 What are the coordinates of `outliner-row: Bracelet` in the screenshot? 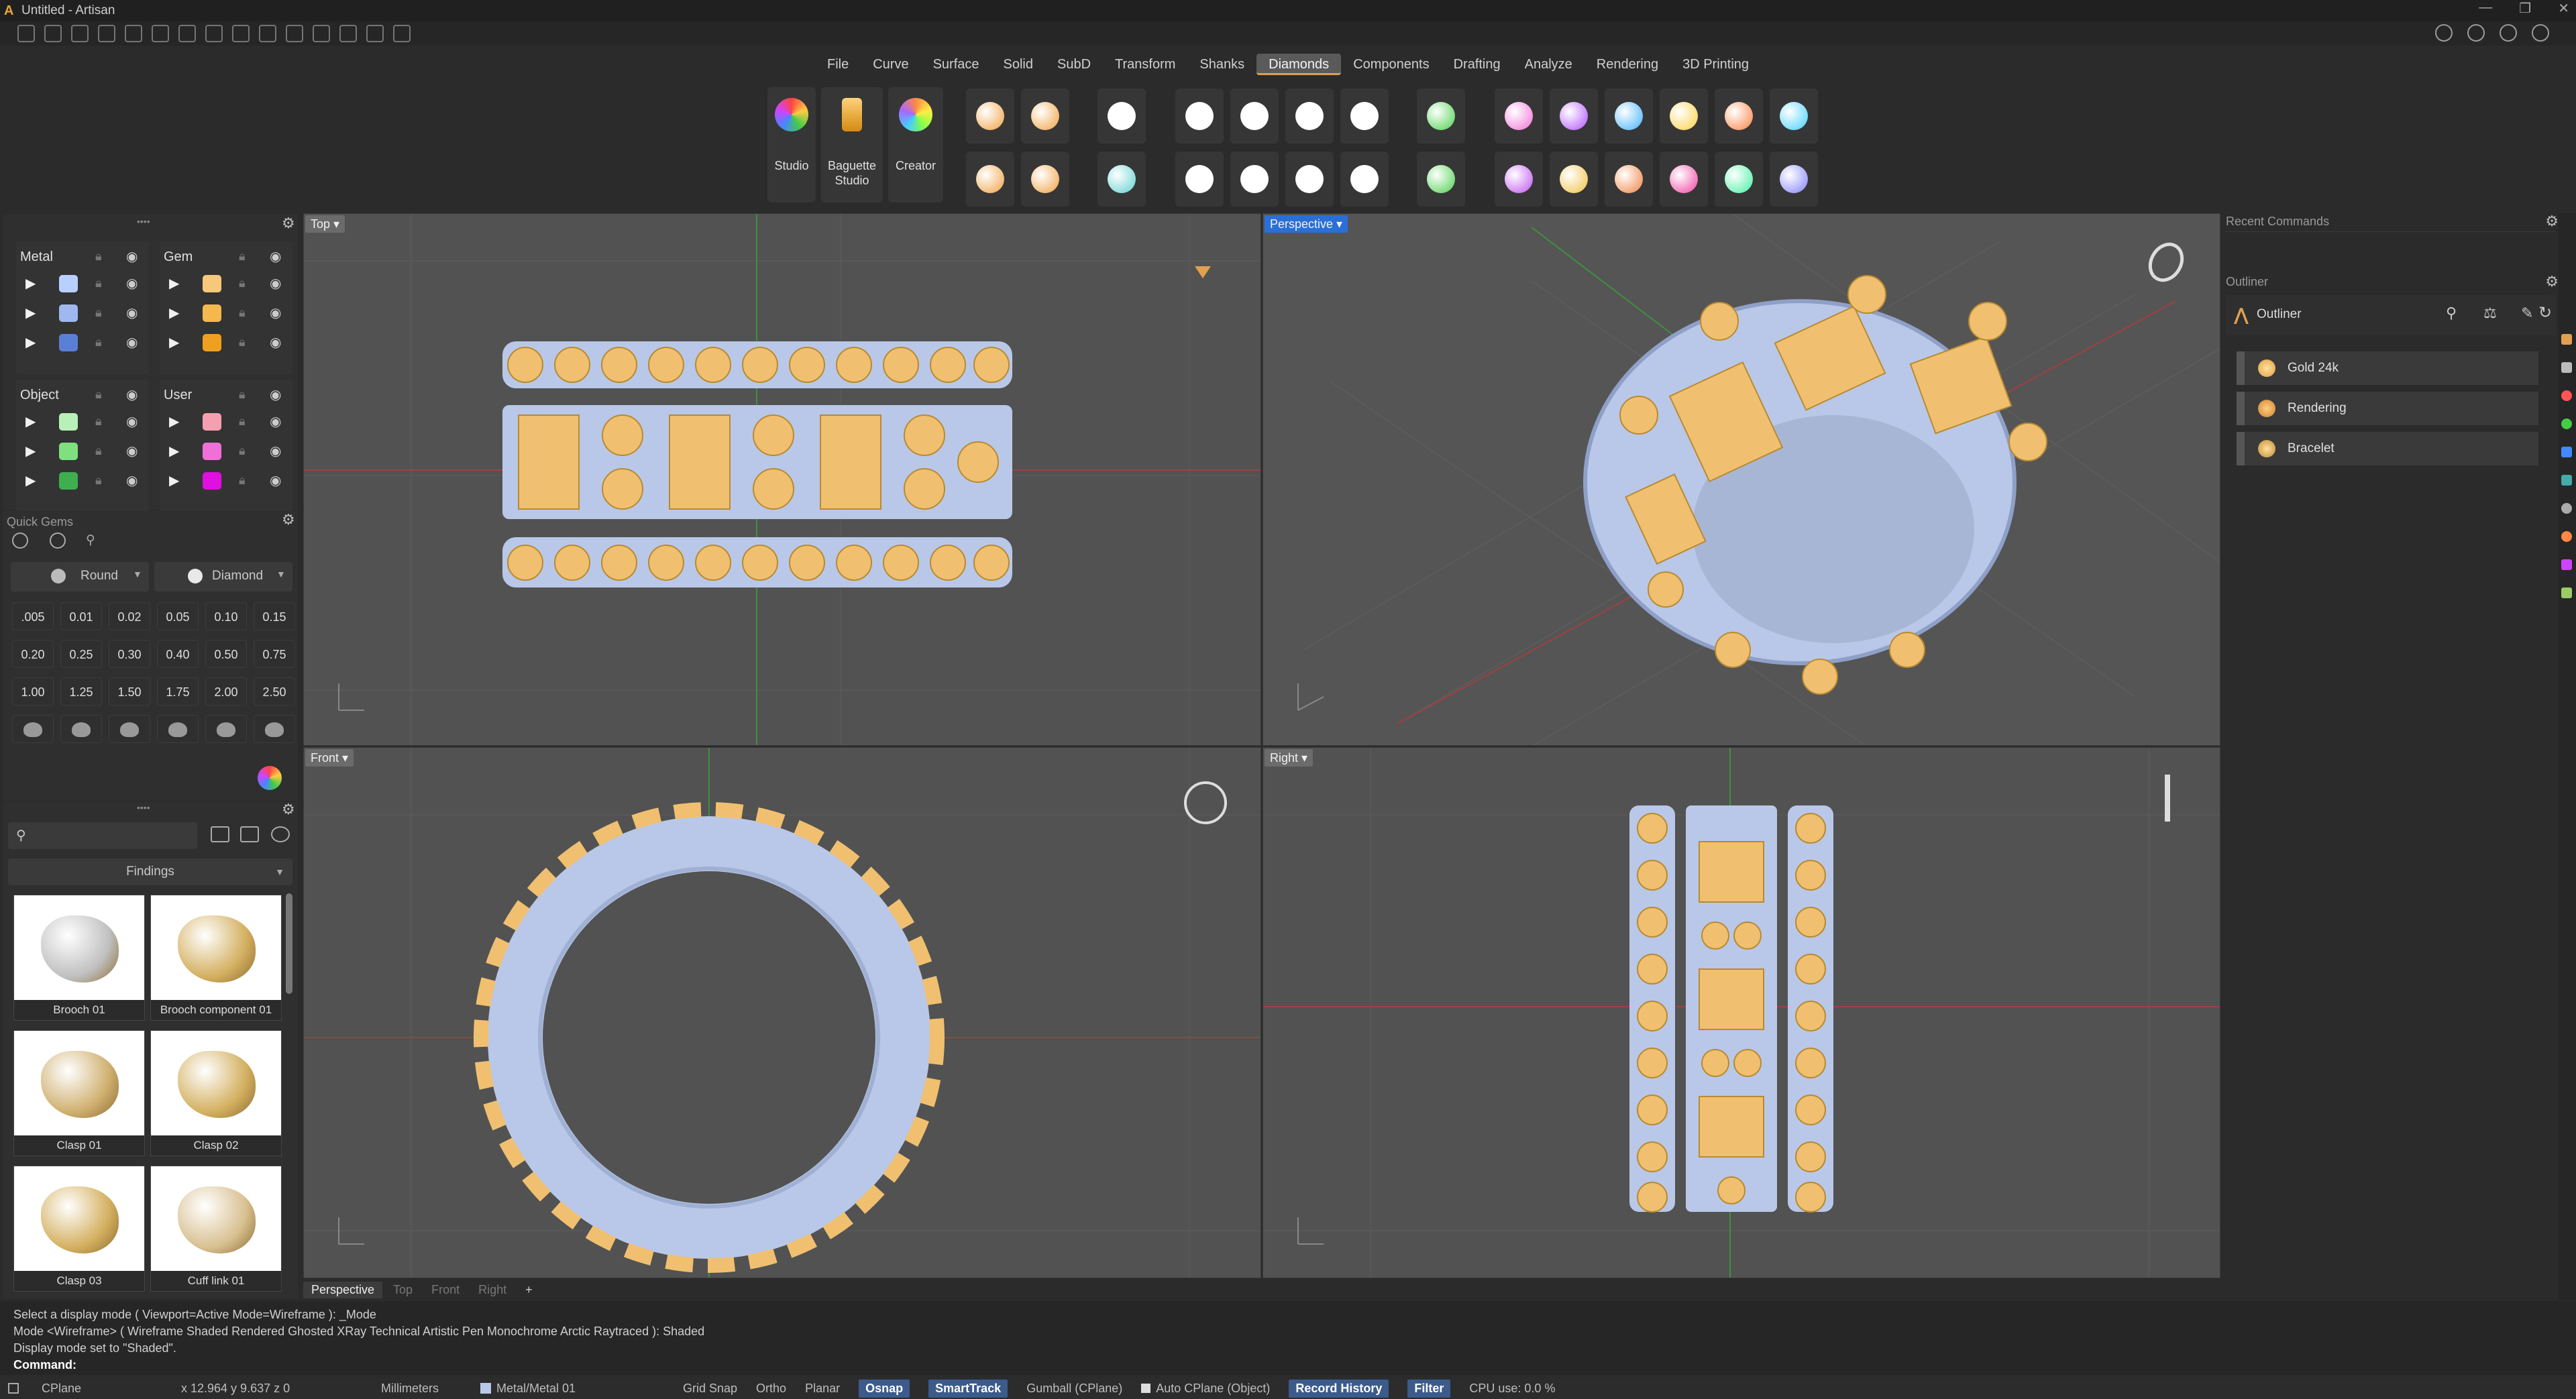 It's located at (2387, 448).